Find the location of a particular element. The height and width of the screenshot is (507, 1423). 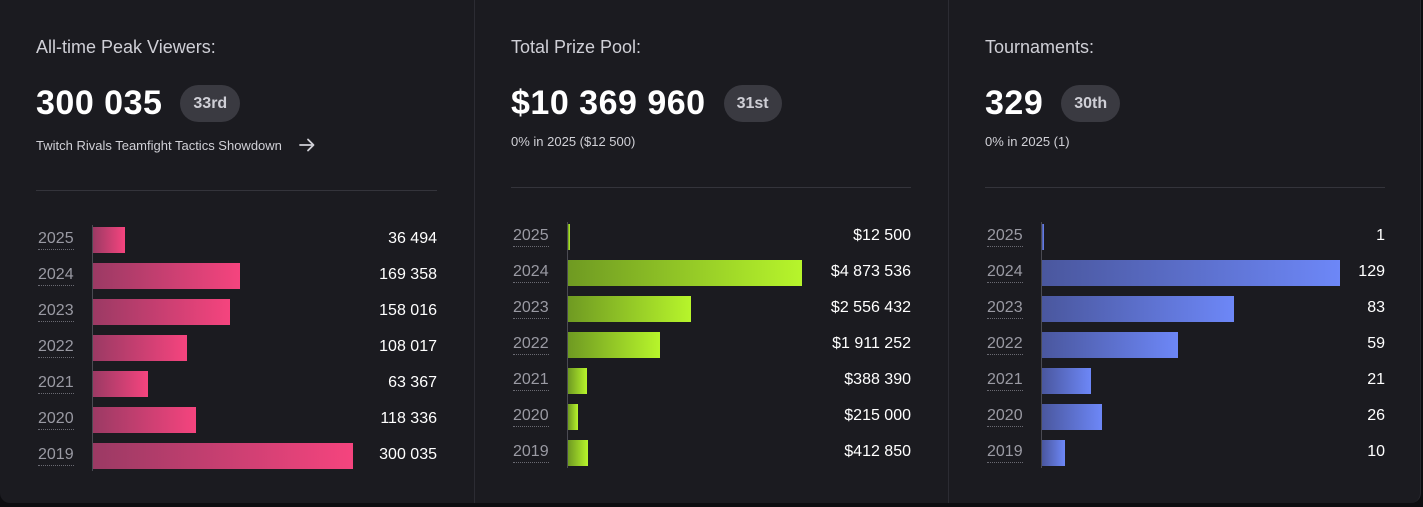

bar-value: 158 016 is located at coordinates (408, 310).